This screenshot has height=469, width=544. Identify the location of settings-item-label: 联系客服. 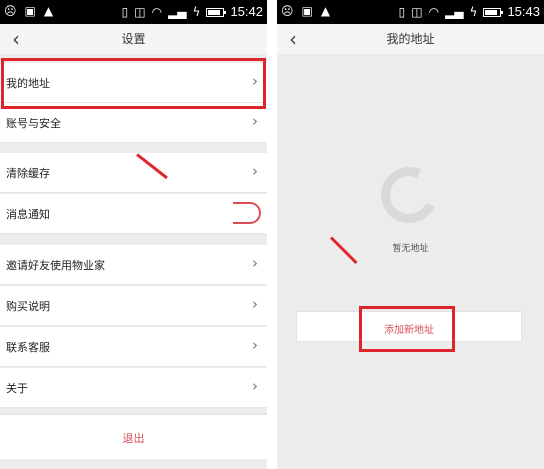
(28, 347).